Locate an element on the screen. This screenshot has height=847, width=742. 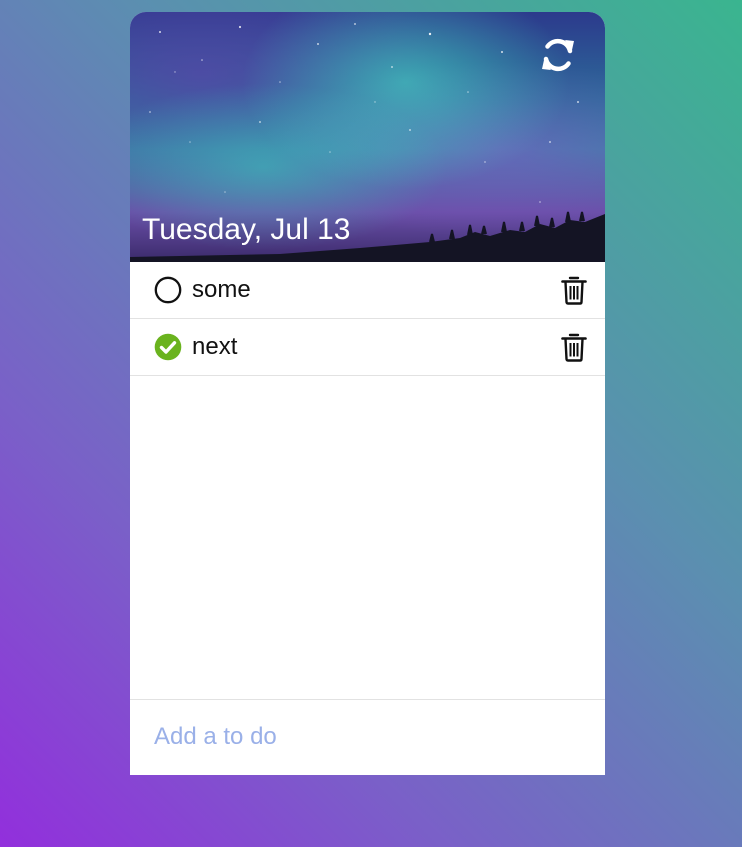
todo-item: some is located at coordinates (367, 290).